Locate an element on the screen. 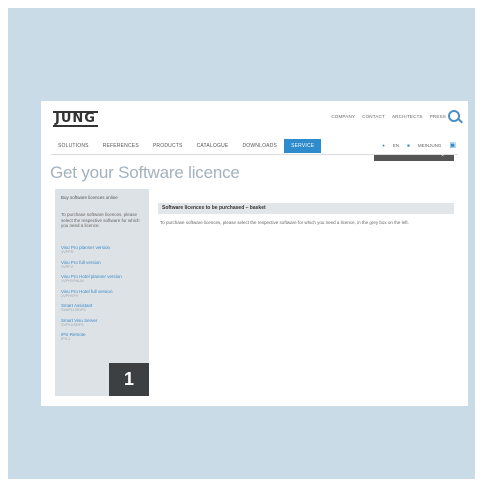  nav-utilities: ● EN ■ MEINJUNG ▣ is located at coordinates (419, 145).